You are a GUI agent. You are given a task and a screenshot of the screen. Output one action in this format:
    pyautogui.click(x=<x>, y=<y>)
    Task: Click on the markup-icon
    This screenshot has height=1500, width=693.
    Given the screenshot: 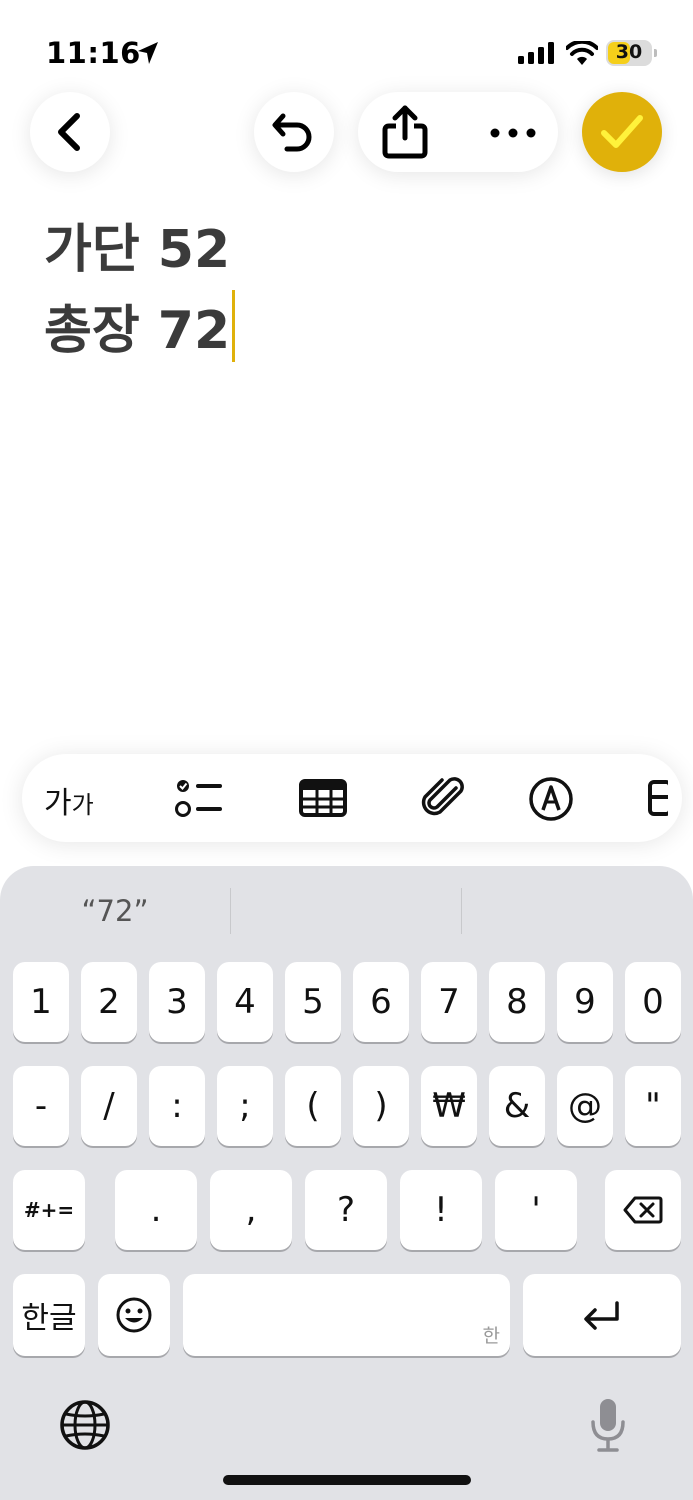 What is the action you would take?
    pyautogui.click(x=551, y=799)
    